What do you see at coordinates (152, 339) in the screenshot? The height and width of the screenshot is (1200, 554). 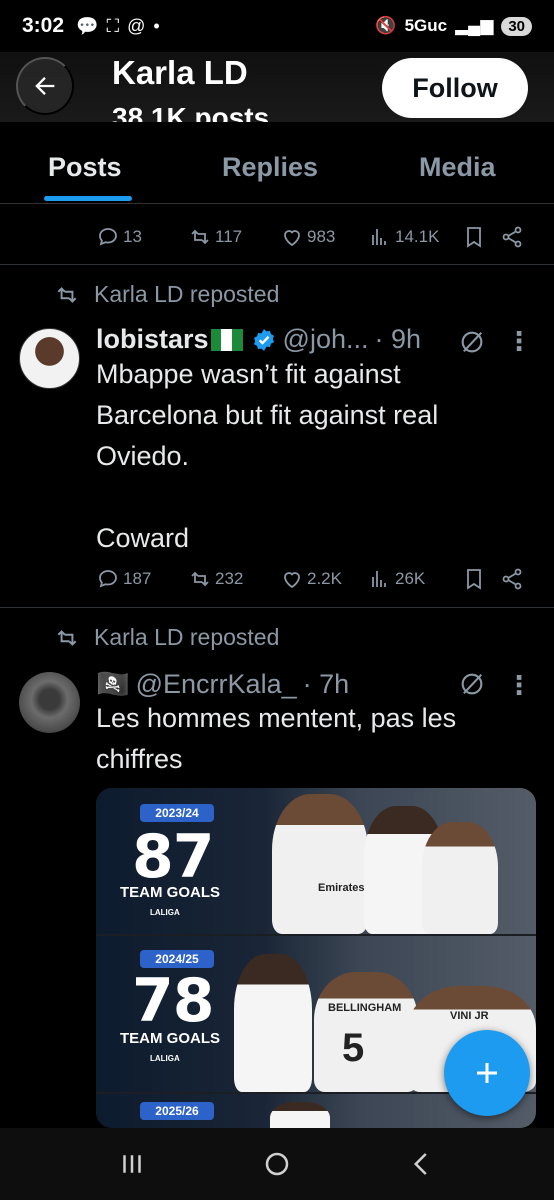 I see `author-name: lobistars` at bounding box center [152, 339].